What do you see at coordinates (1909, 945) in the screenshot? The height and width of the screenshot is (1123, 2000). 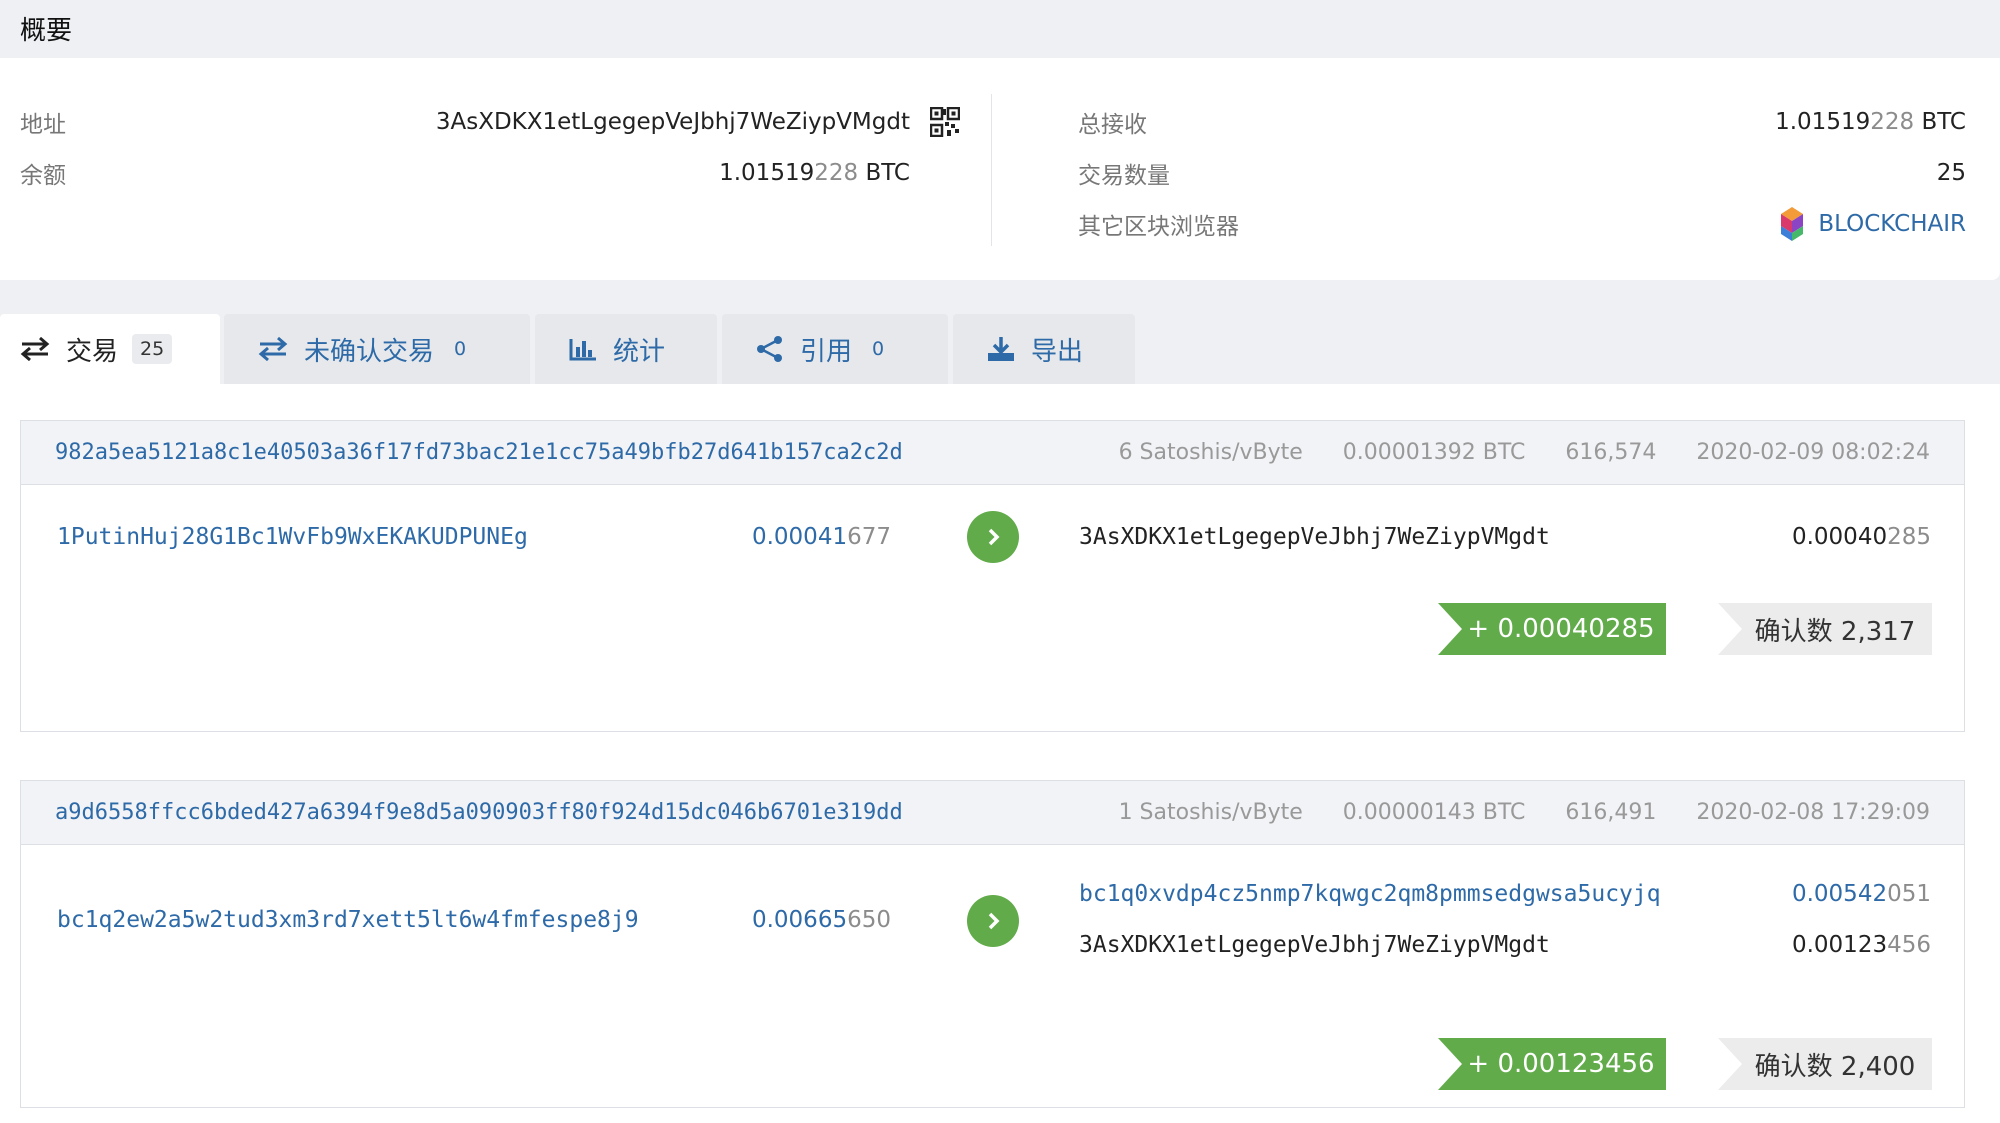 I see `output-amount-dim: 456` at bounding box center [1909, 945].